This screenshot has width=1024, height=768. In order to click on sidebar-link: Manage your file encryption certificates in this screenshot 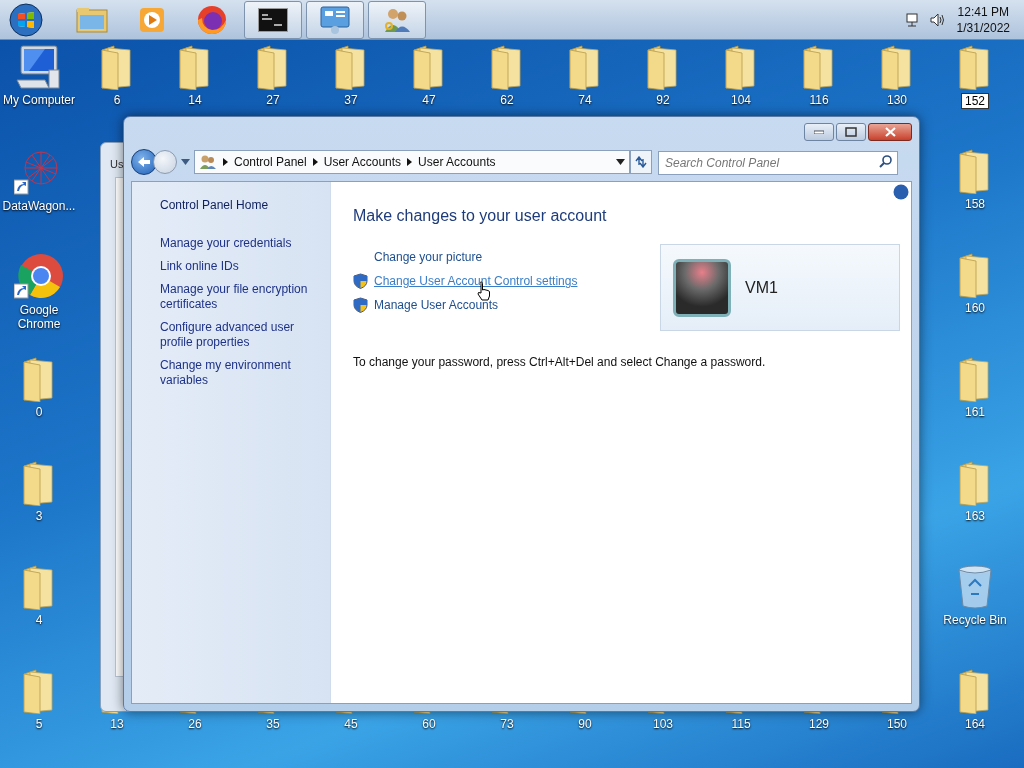, I will do `click(240, 297)`.